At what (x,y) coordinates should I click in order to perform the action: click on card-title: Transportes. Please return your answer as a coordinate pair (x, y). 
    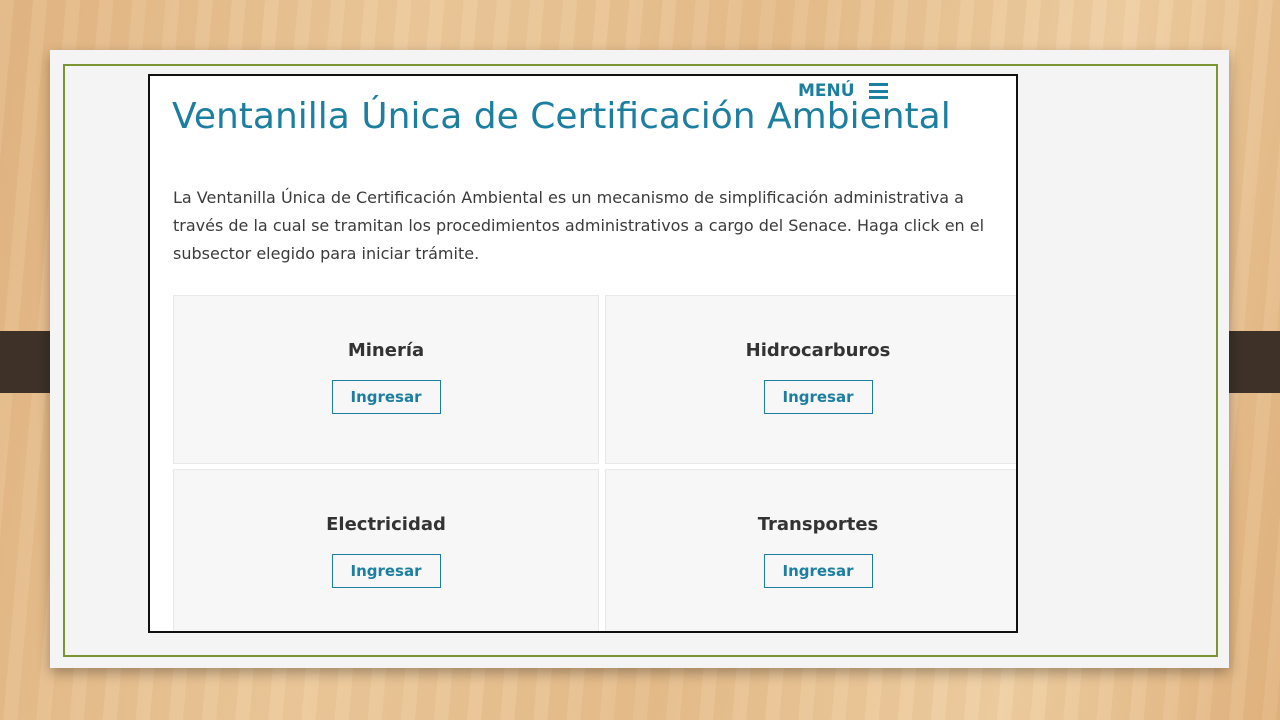
    Looking at the image, I should click on (818, 524).